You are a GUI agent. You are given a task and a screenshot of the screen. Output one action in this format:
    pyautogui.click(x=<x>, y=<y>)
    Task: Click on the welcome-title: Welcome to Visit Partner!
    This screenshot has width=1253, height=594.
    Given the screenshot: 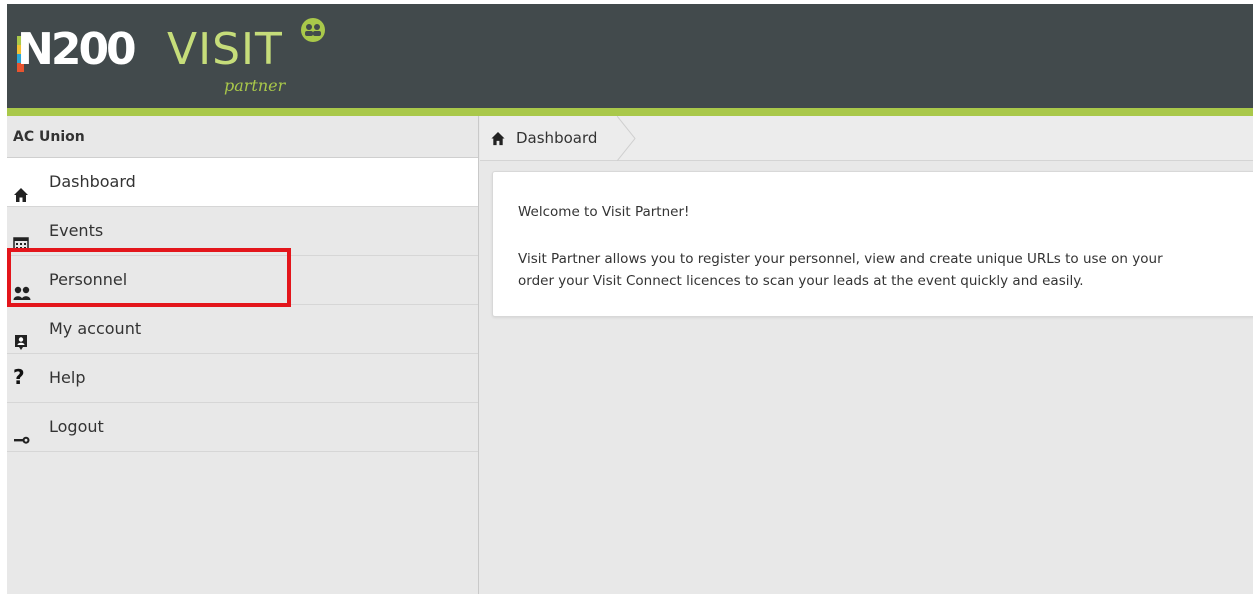 What is the action you would take?
    pyautogui.click(x=604, y=212)
    